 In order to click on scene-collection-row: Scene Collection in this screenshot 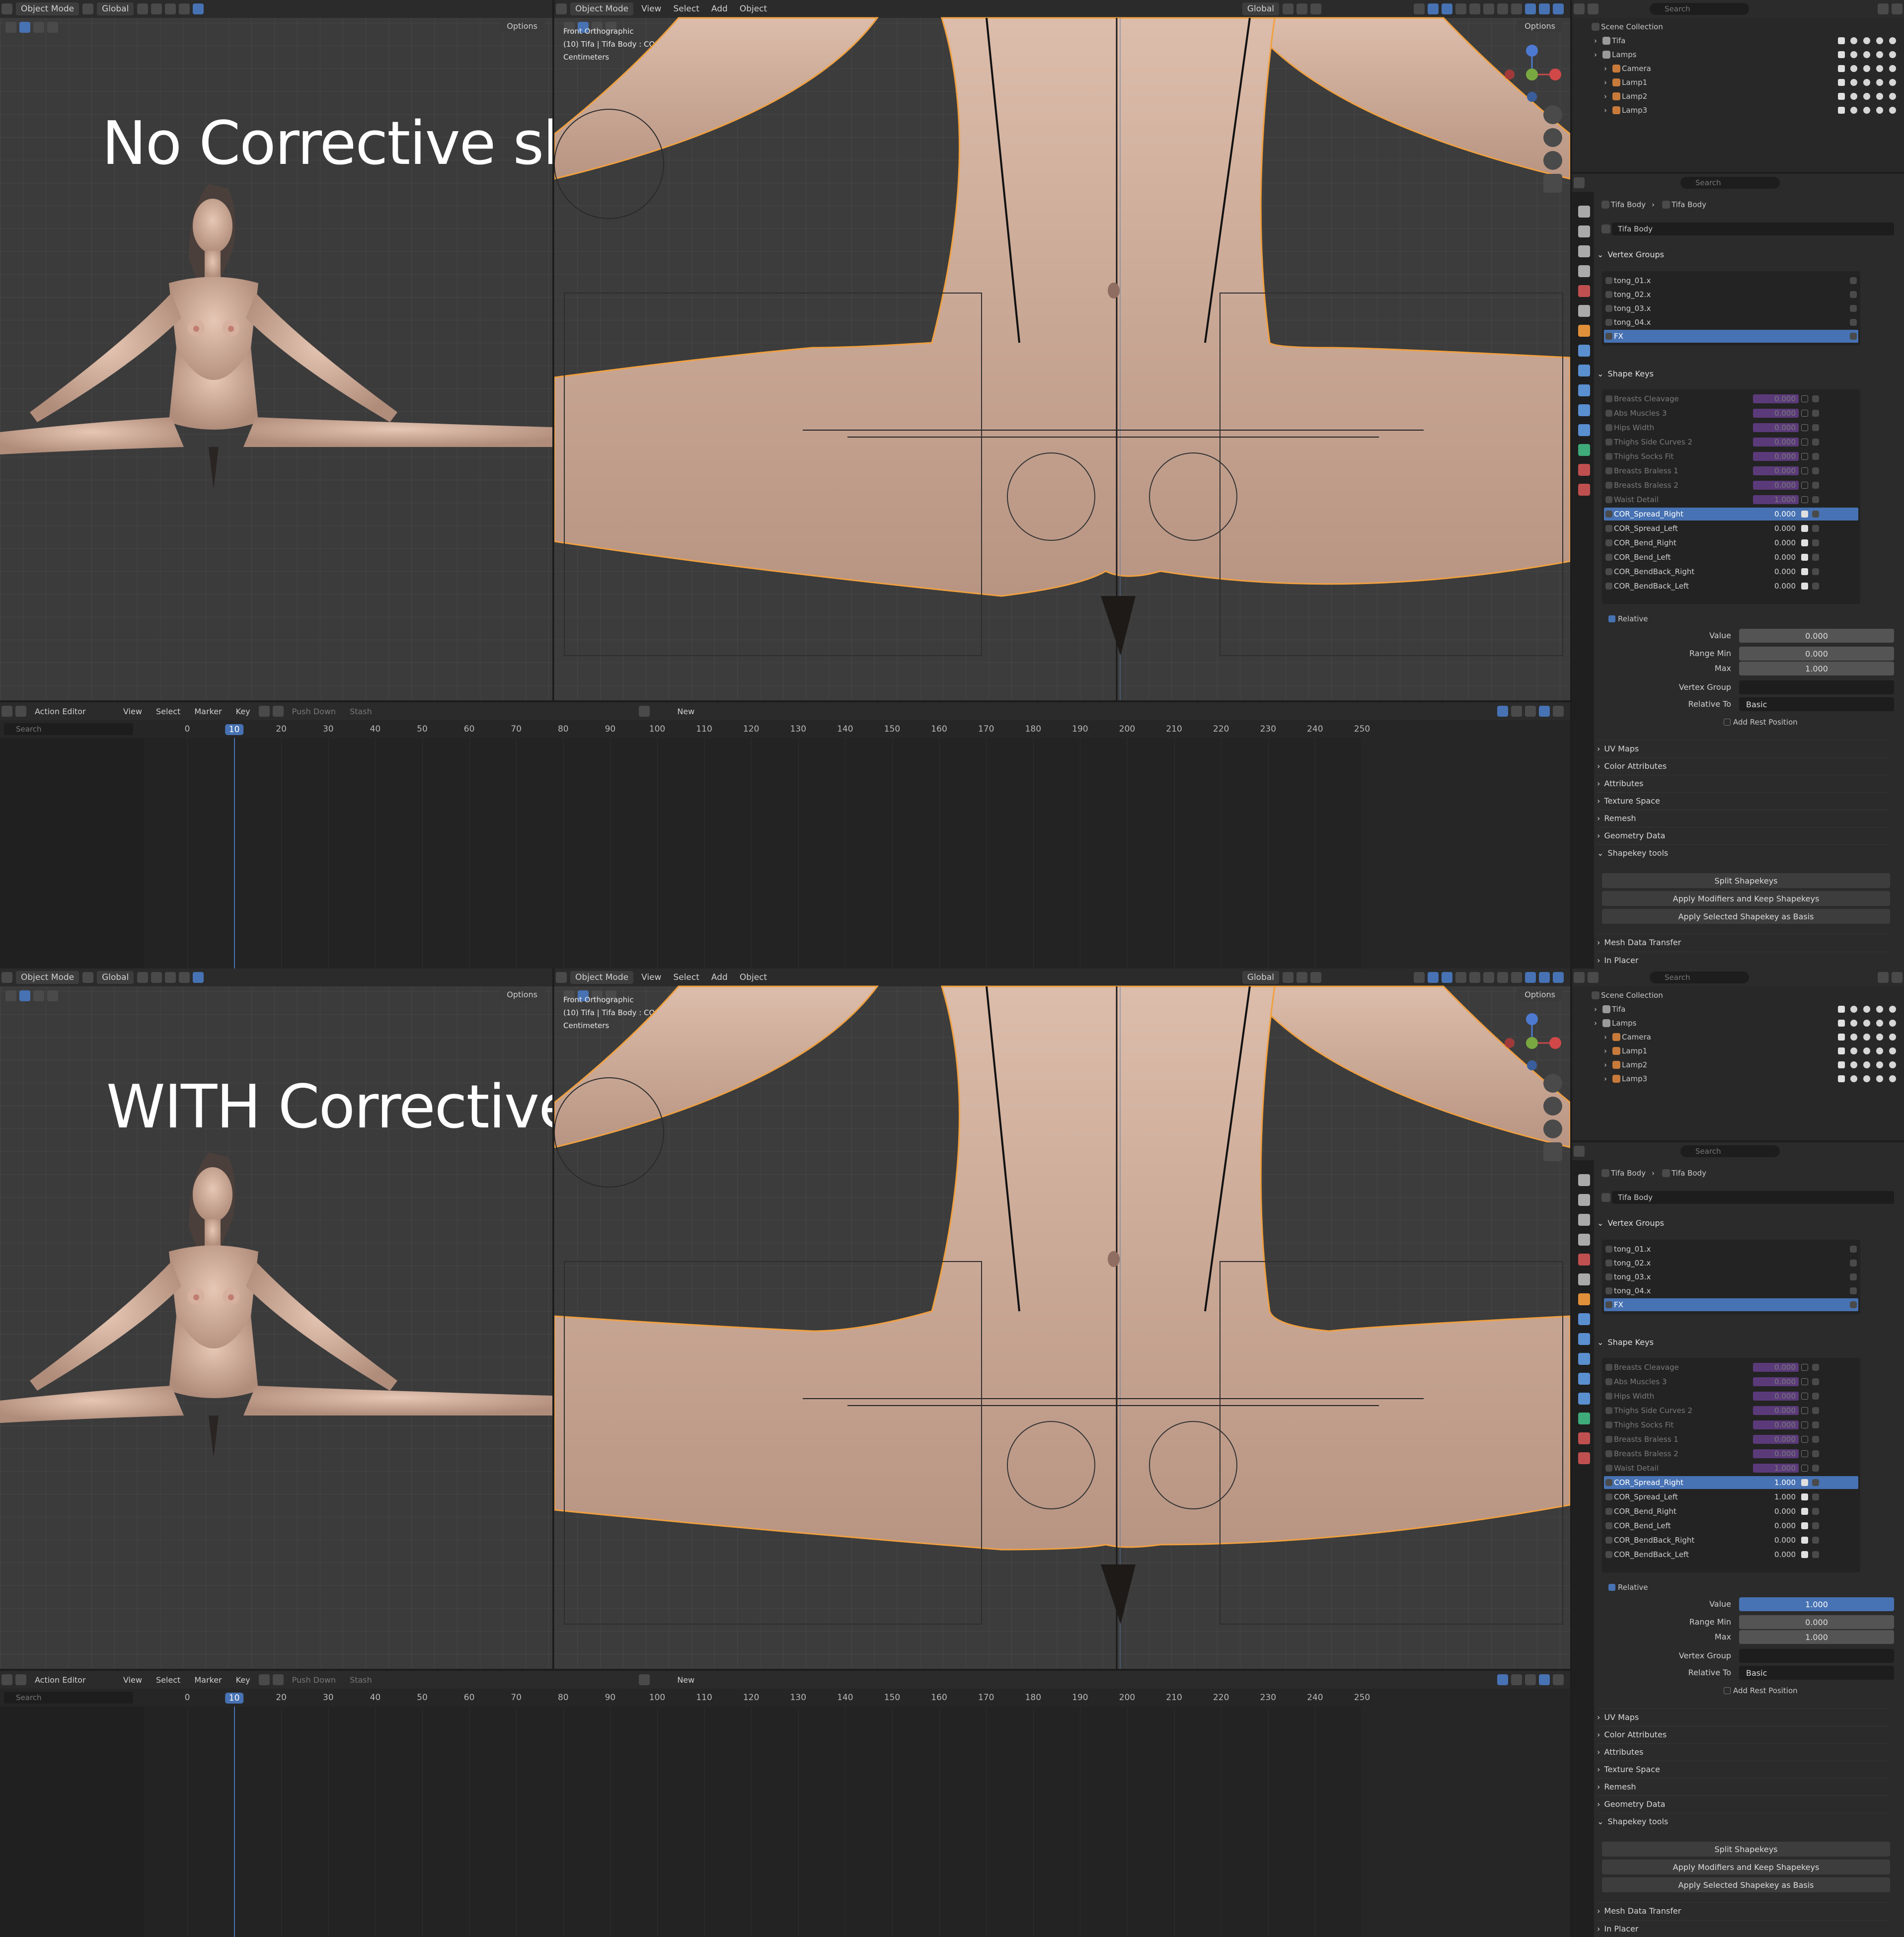, I will do `click(1738, 27)`.